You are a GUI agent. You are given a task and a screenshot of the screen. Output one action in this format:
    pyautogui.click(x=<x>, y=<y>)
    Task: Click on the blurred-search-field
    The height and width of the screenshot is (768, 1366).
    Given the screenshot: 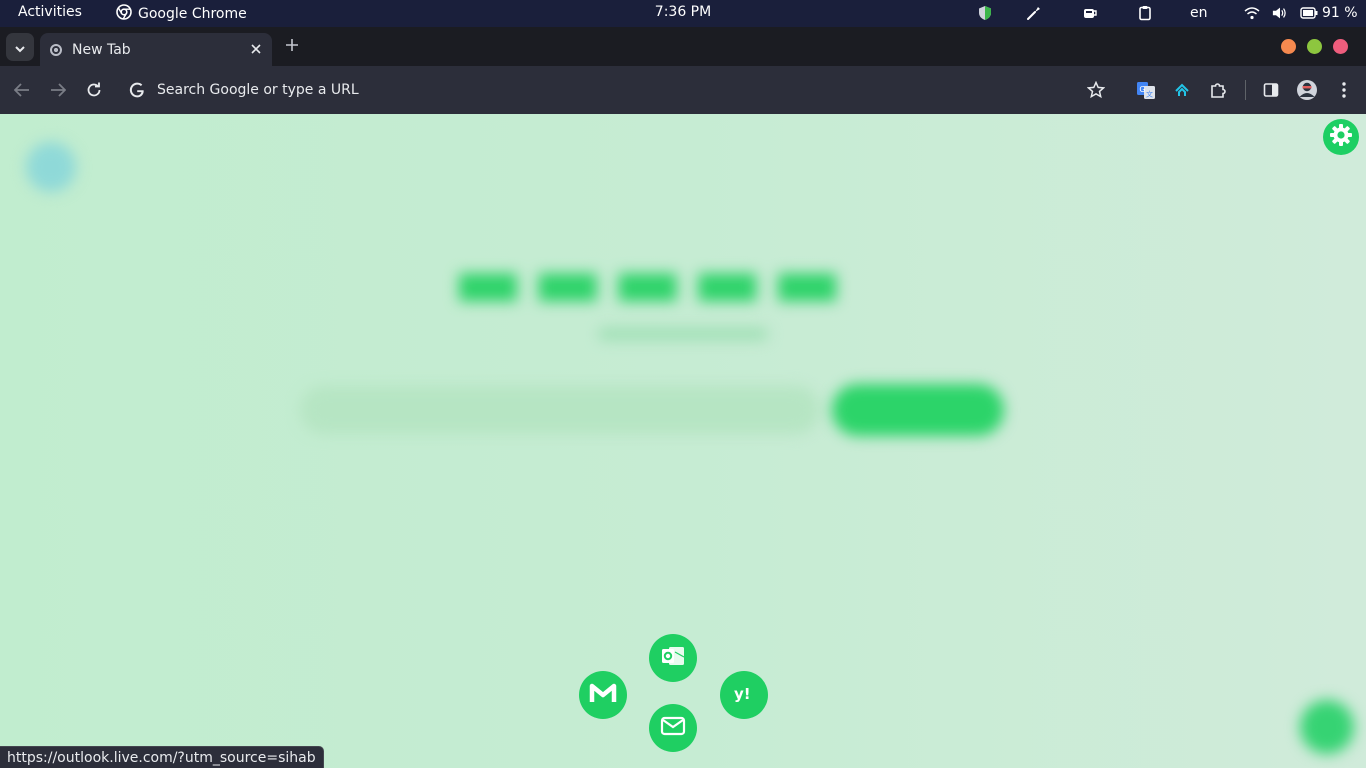 What is the action you would take?
    pyautogui.click(x=560, y=410)
    